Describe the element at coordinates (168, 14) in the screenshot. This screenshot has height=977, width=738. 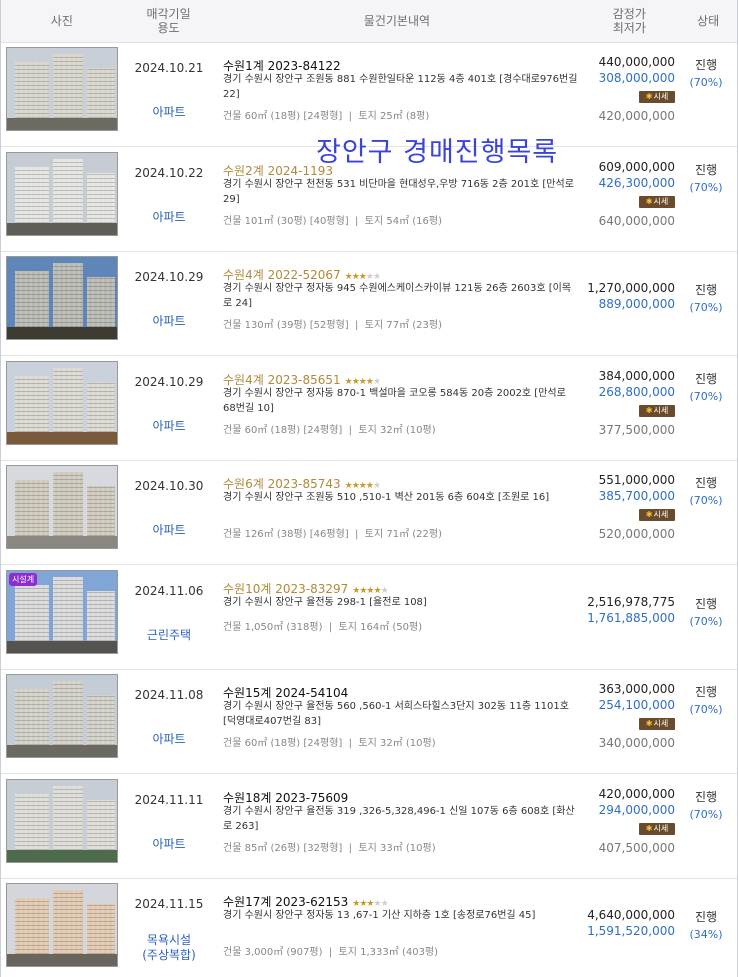
I see `header-date: 매각기일` at that location.